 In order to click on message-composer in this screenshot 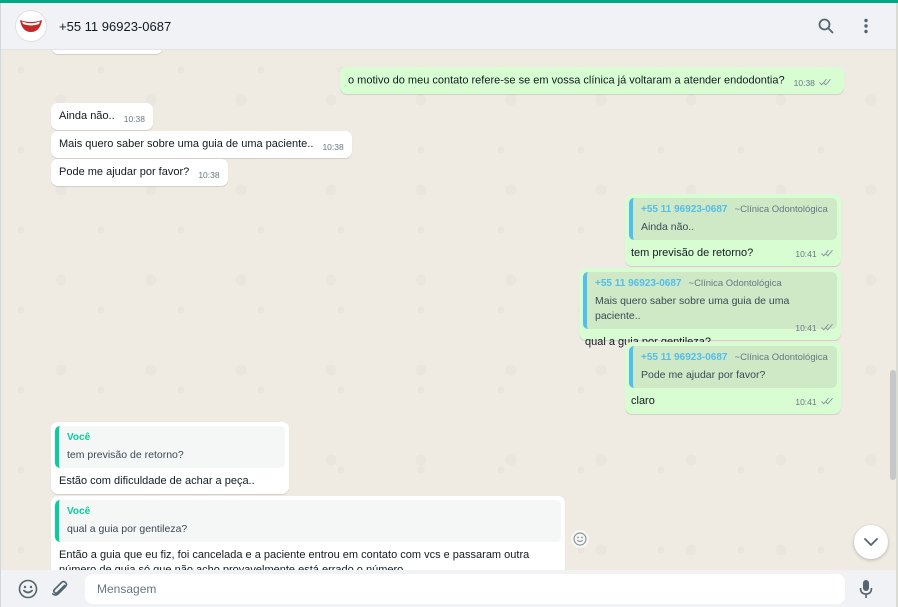, I will do `click(448, 588)`.